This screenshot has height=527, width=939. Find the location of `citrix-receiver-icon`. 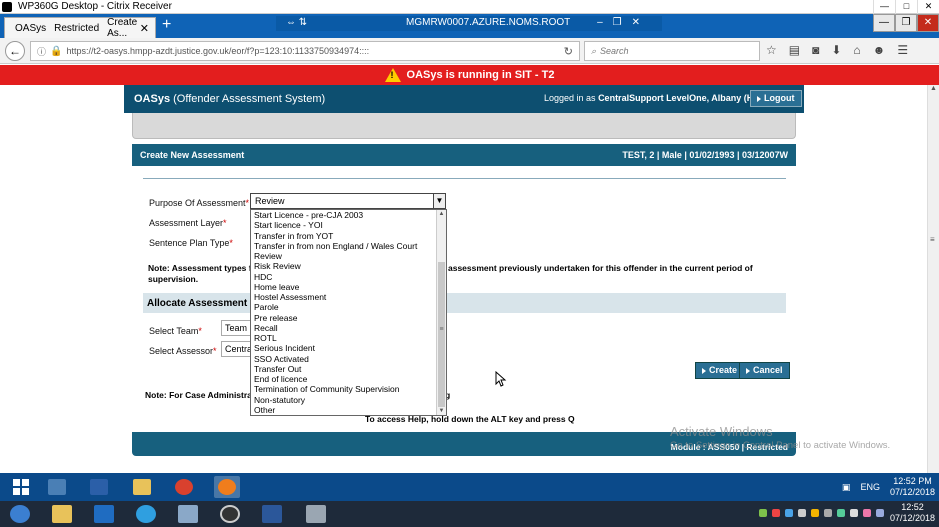

citrix-receiver-icon is located at coordinates (316, 514).